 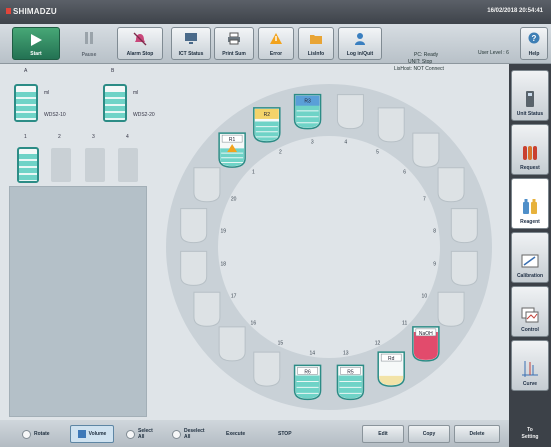 What do you see at coordinates (534, 38) in the screenshot?
I see `help-icon: ?` at bounding box center [534, 38].